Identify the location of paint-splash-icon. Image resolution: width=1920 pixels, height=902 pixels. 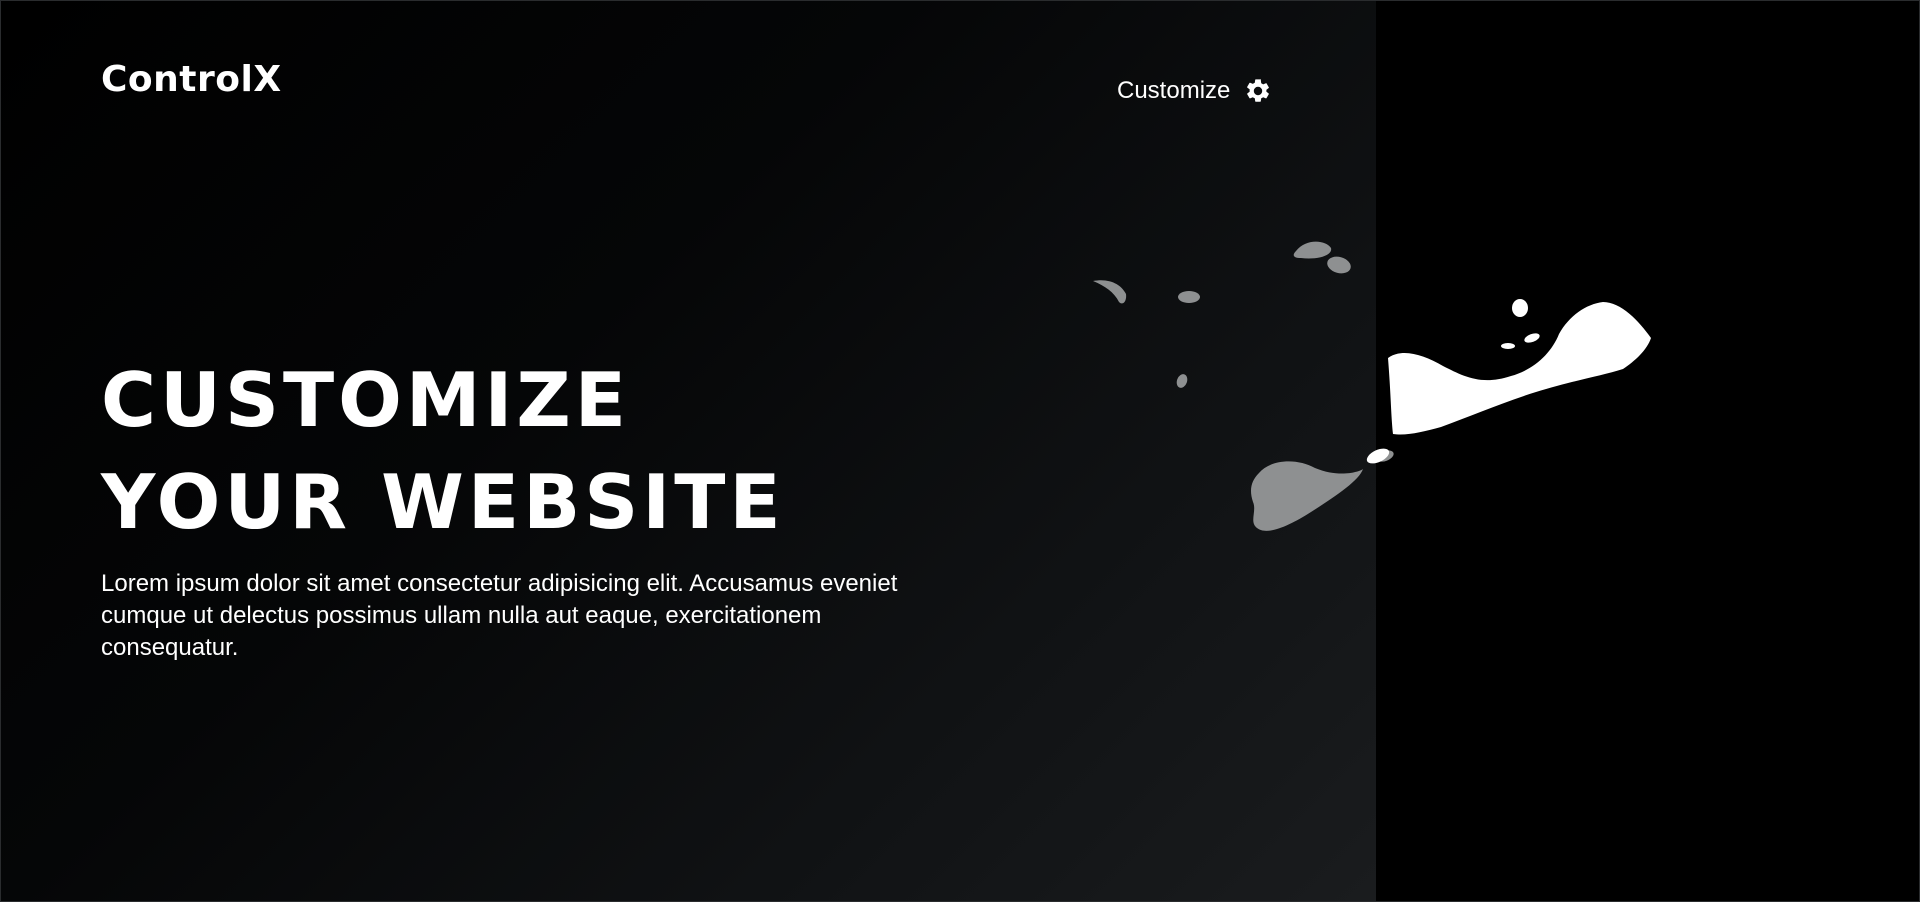
(1372, 386).